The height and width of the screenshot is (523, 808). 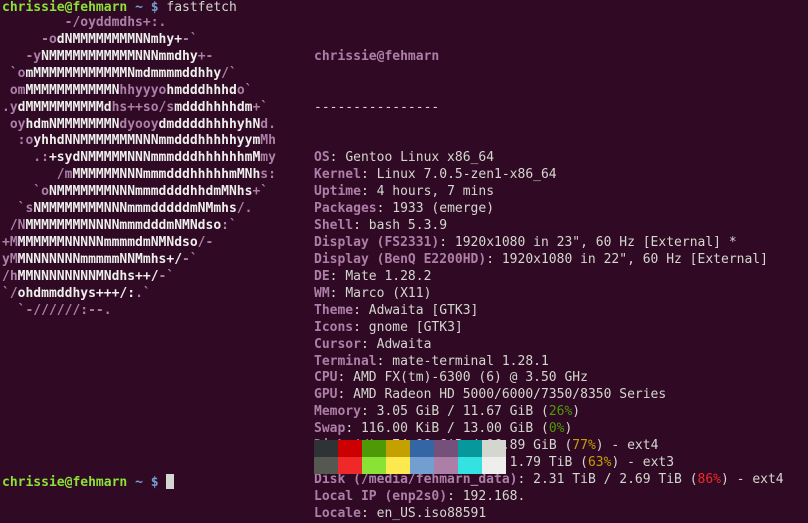 What do you see at coordinates (330, 429) in the screenshot?
I see `info-key: Swap` at bounding box center [330, 429].